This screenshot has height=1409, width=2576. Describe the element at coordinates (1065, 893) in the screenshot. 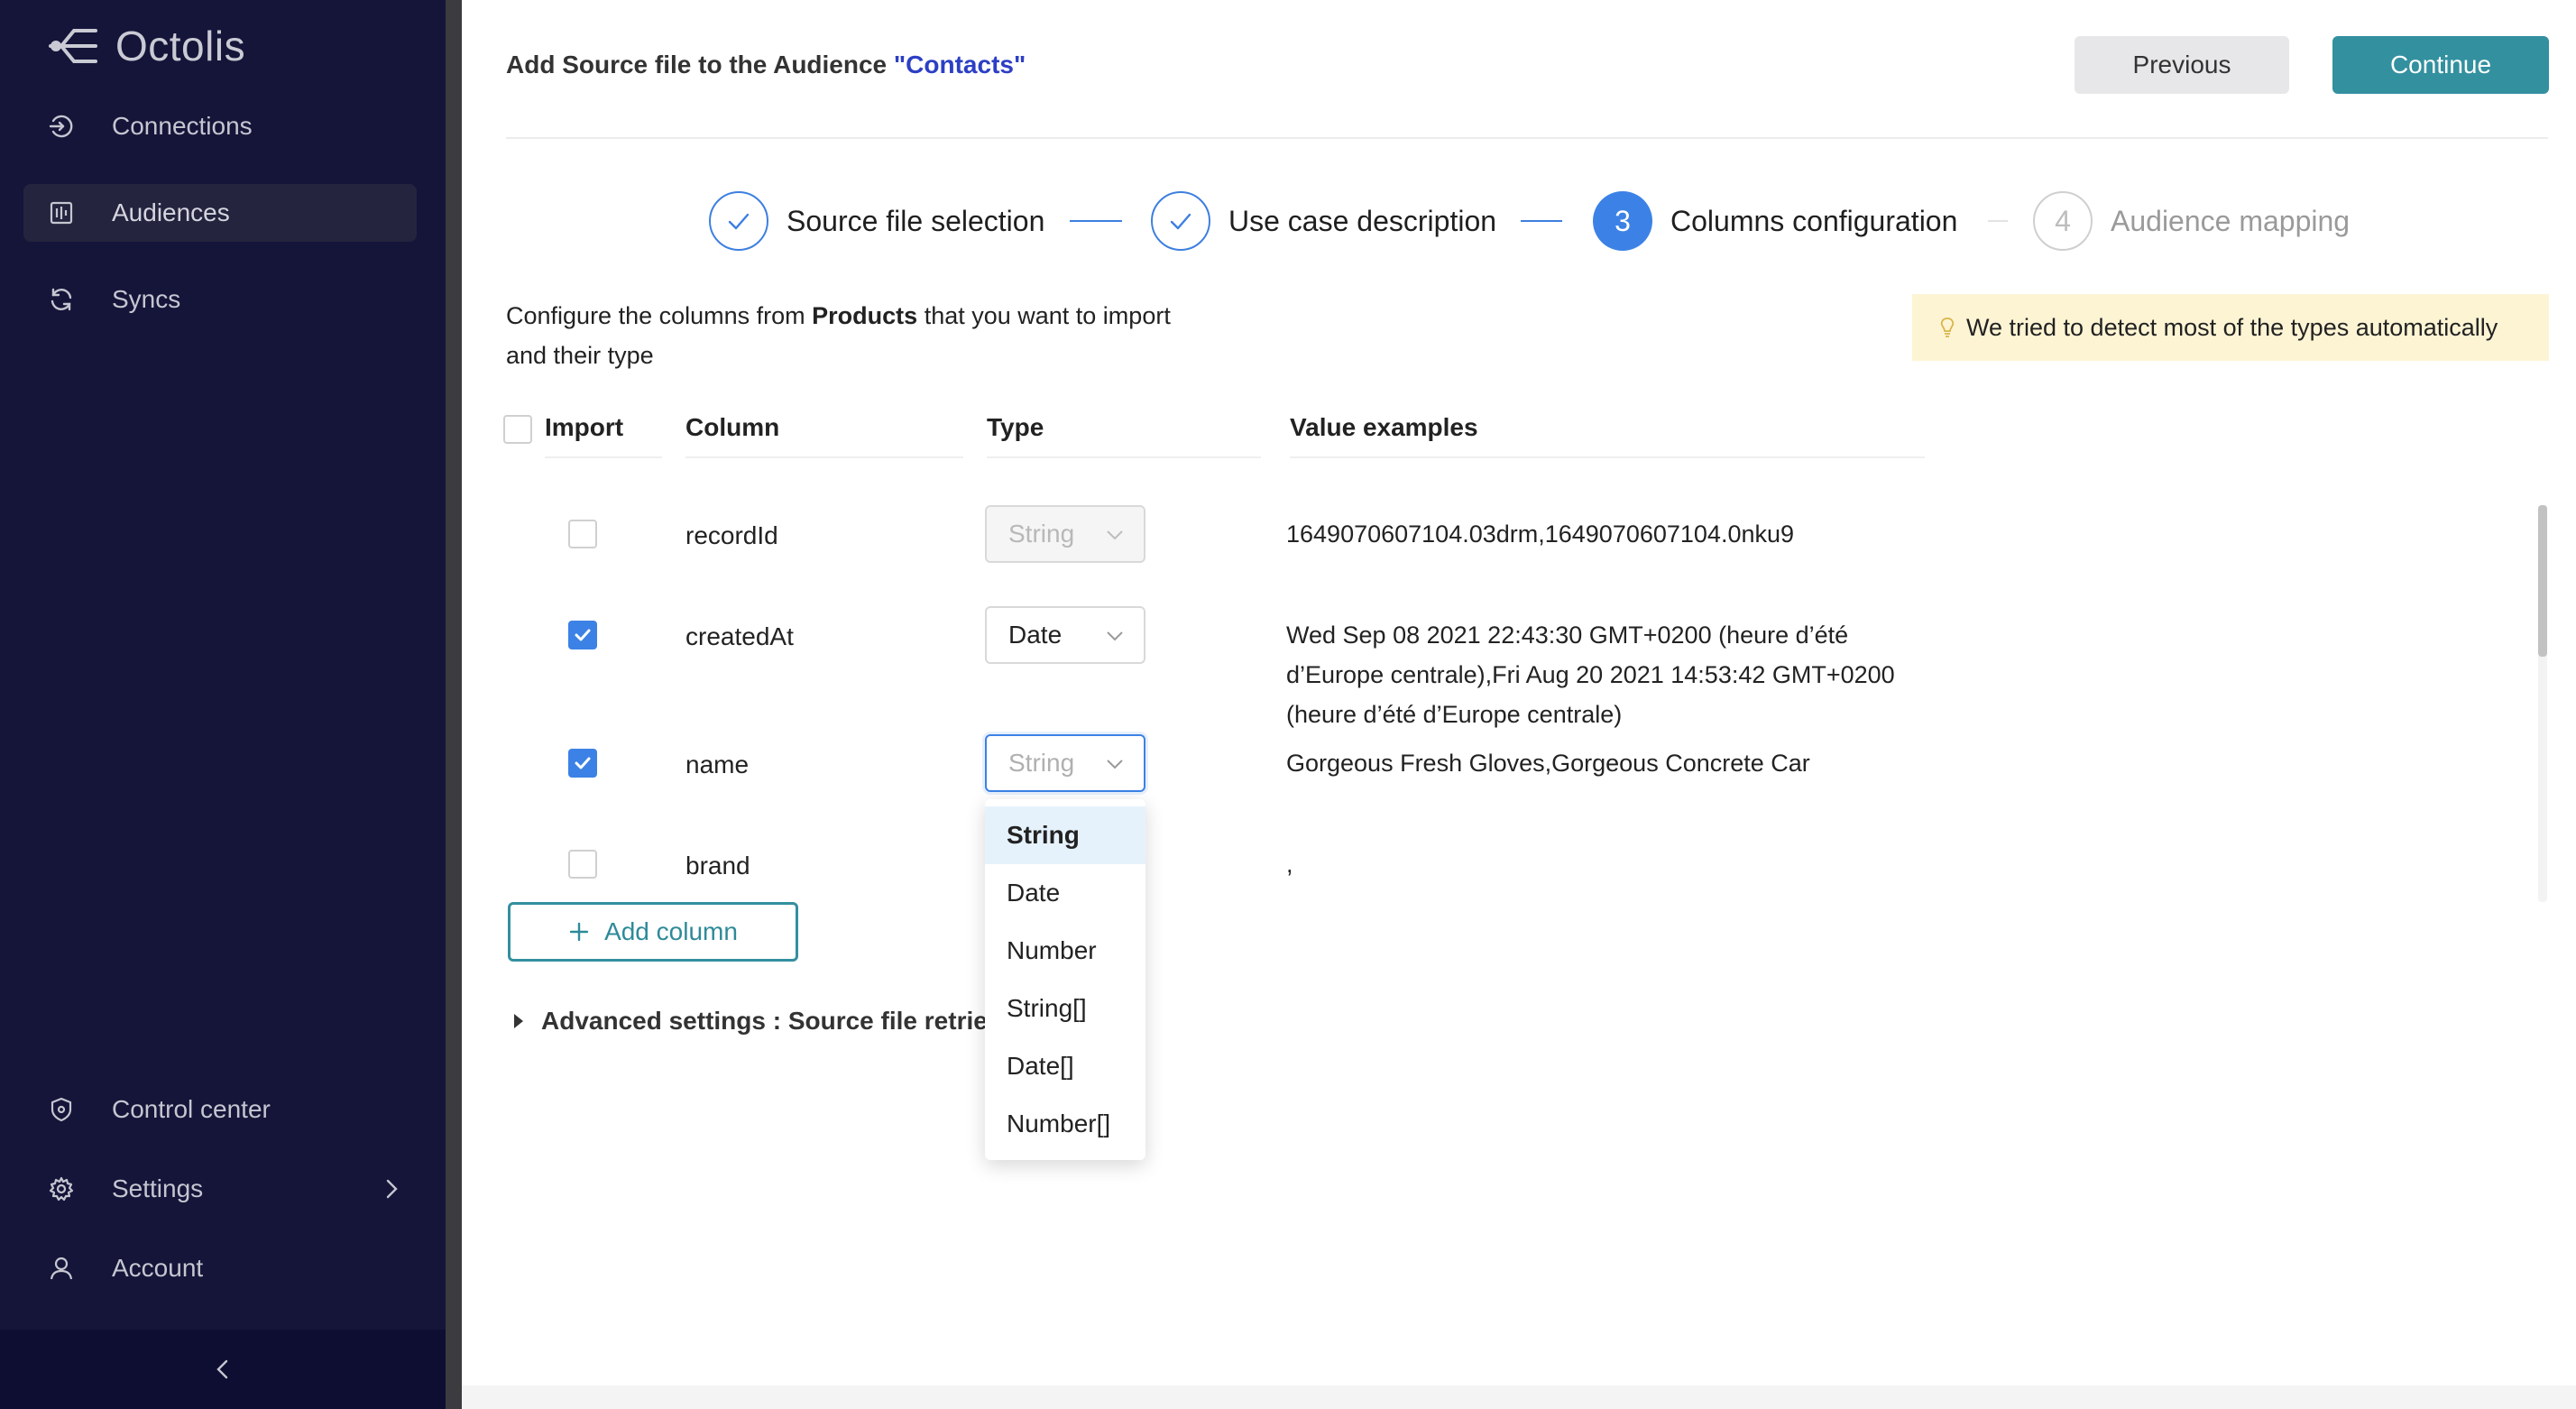

I see `type-option-date: Date` at that location.